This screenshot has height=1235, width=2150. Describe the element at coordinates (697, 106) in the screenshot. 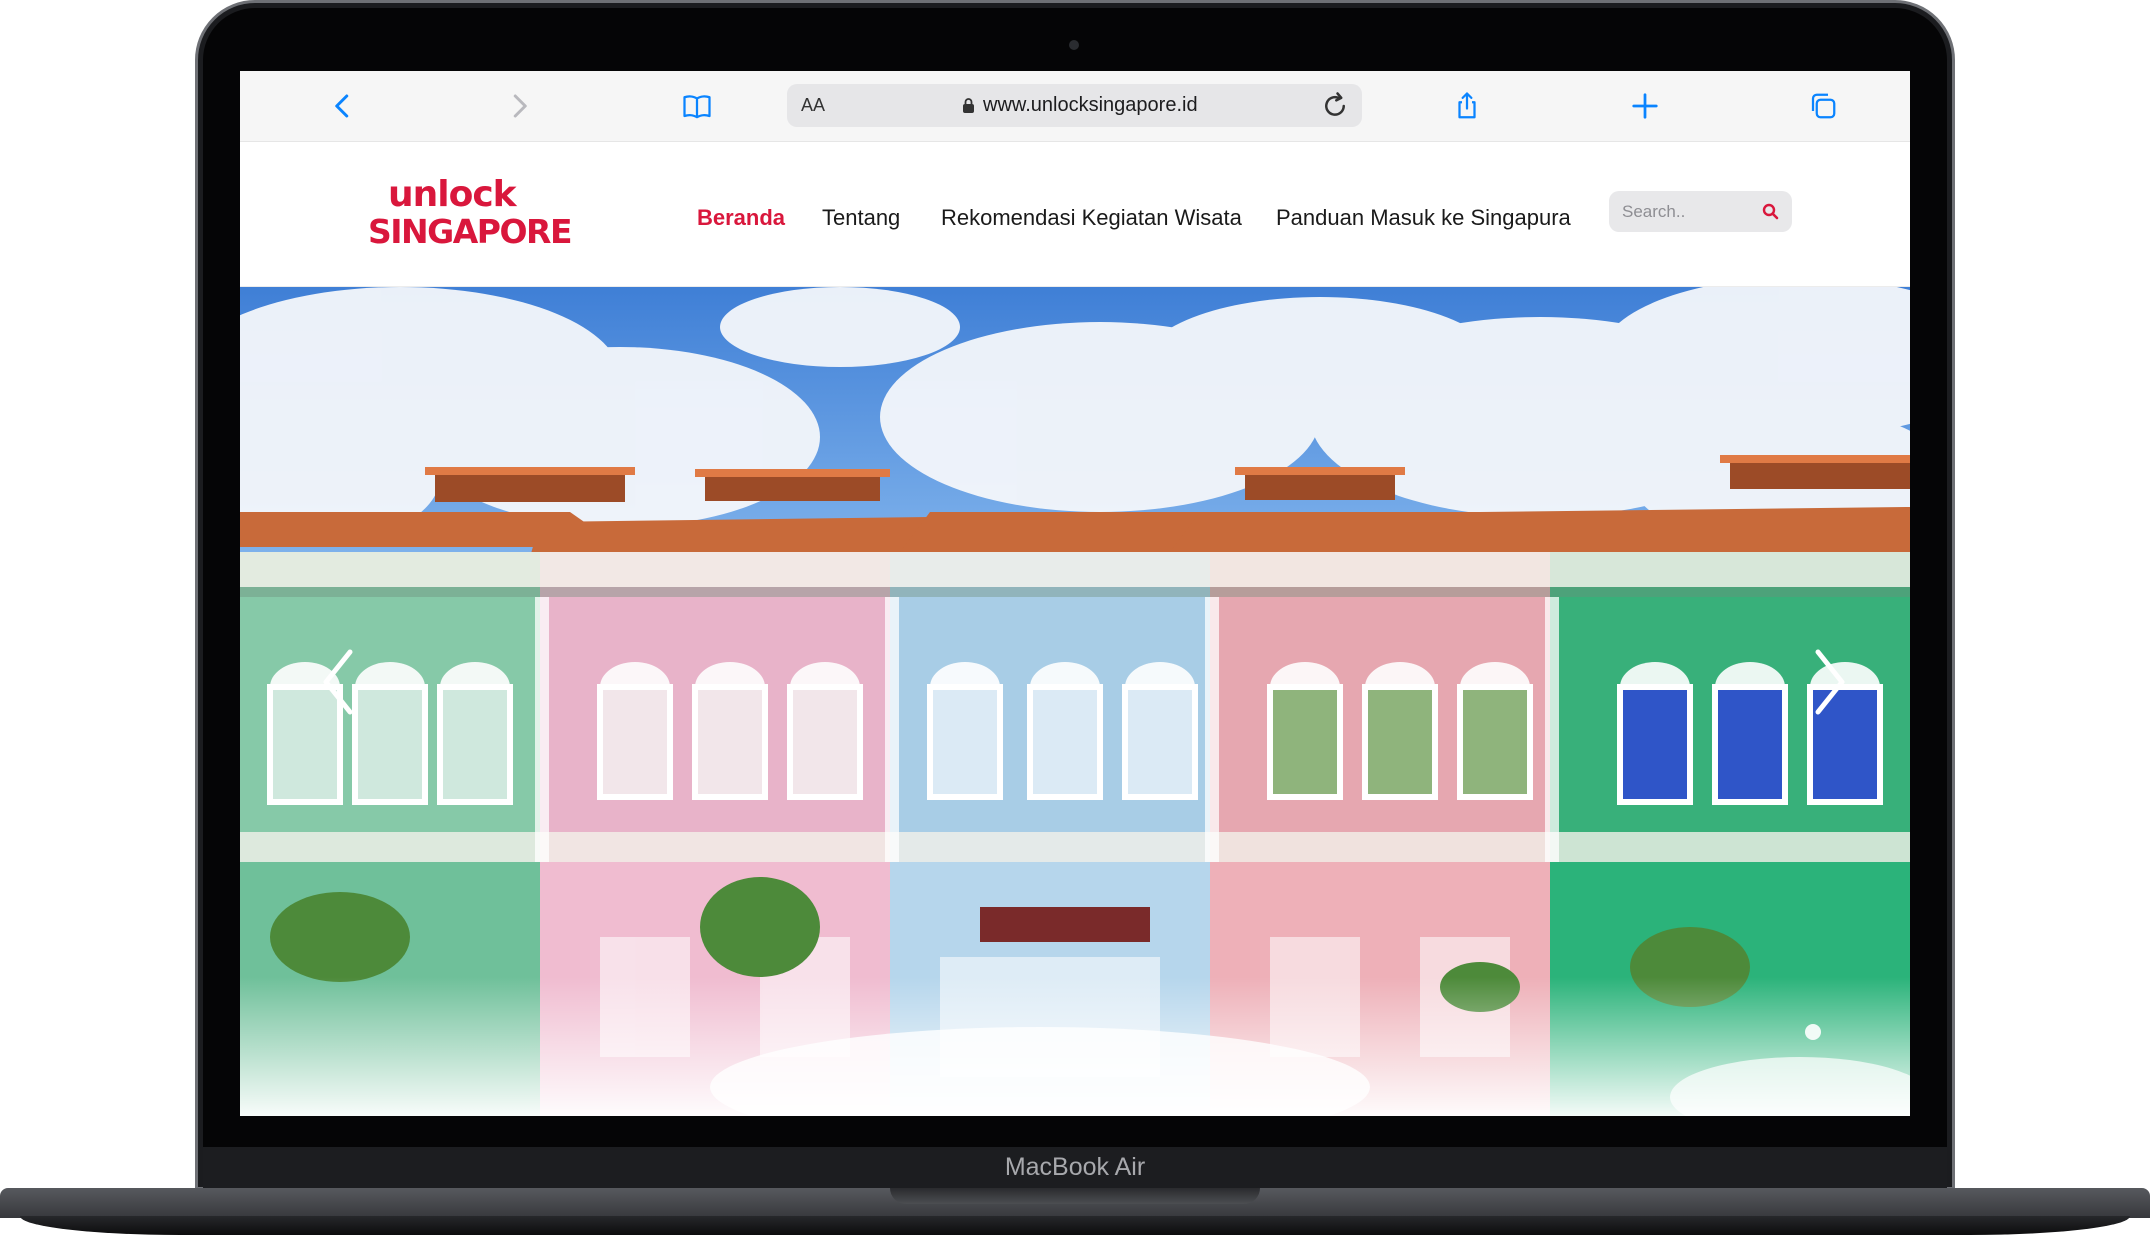

I see `bookmarks-icon` at that location.